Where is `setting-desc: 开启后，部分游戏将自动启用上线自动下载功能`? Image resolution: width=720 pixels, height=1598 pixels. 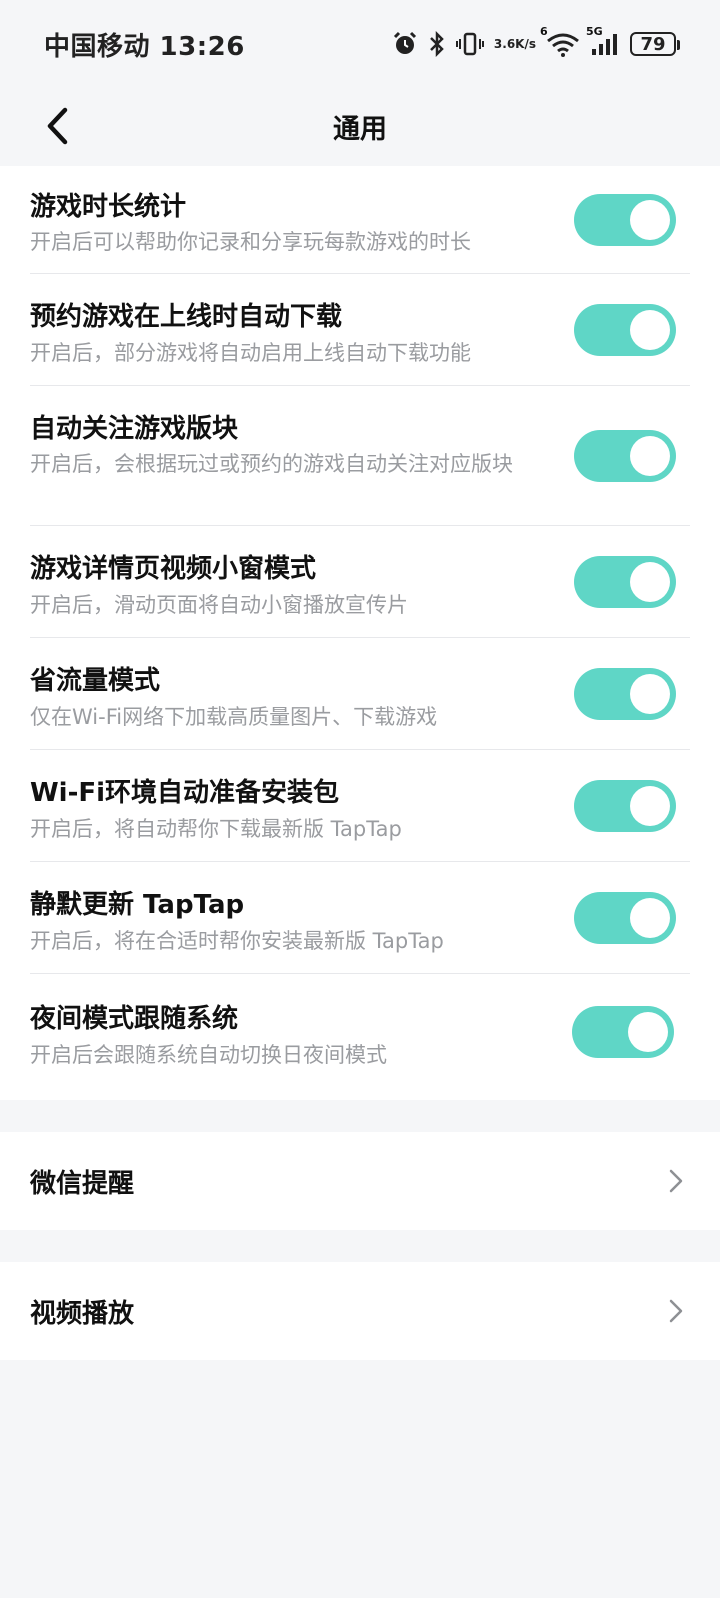 setting-desc: 开启后，部分游戏将自动启用上线自动下载功能 is located at coordinates (250, 353).